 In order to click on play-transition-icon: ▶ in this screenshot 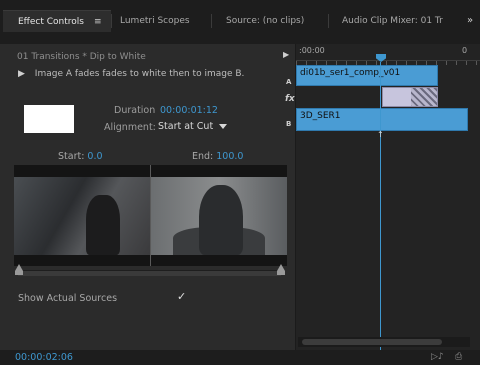, I will do `click(286, 54)`.